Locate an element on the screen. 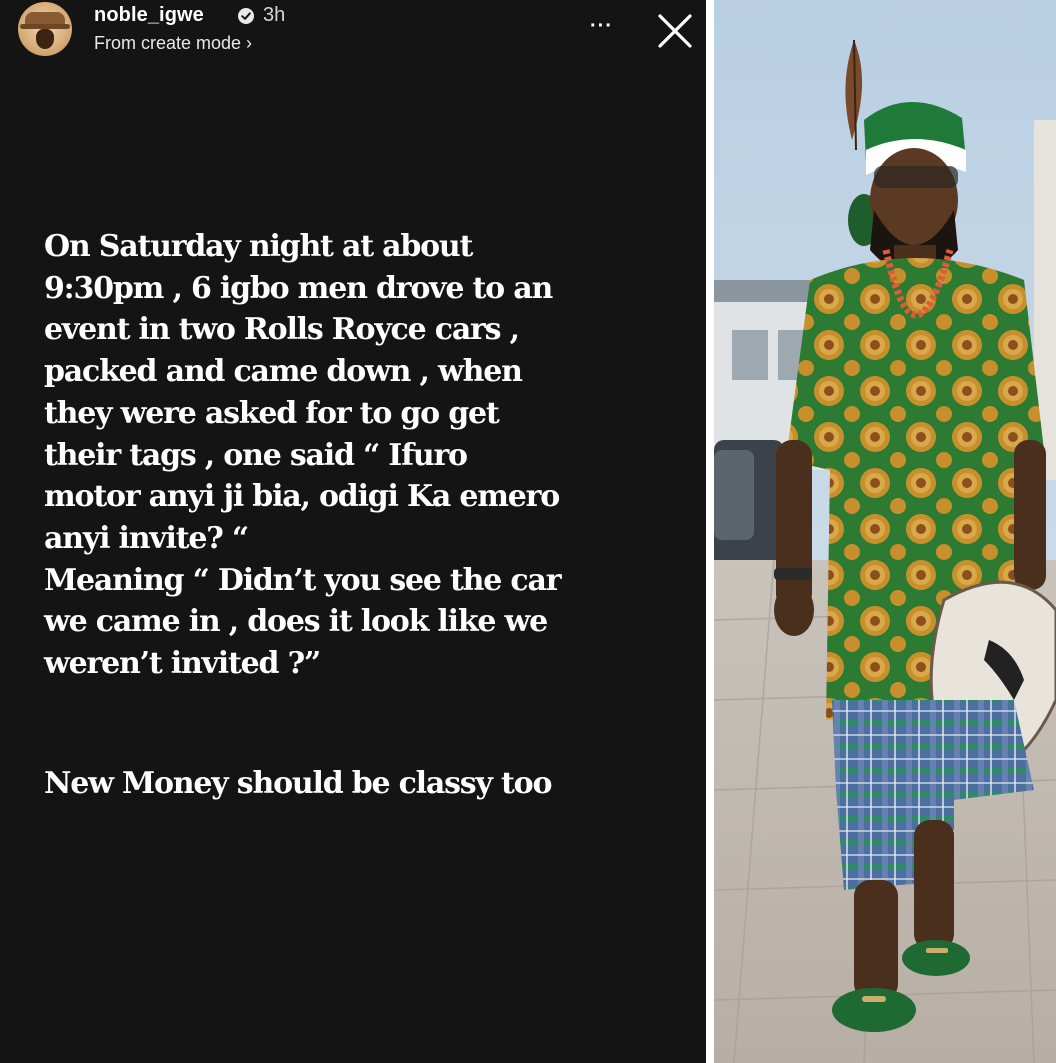 Image resolution: width=1056 pixels, height=1063 pixels. story-tagline: New Money should be classy too is located at coordinates (298, 783).